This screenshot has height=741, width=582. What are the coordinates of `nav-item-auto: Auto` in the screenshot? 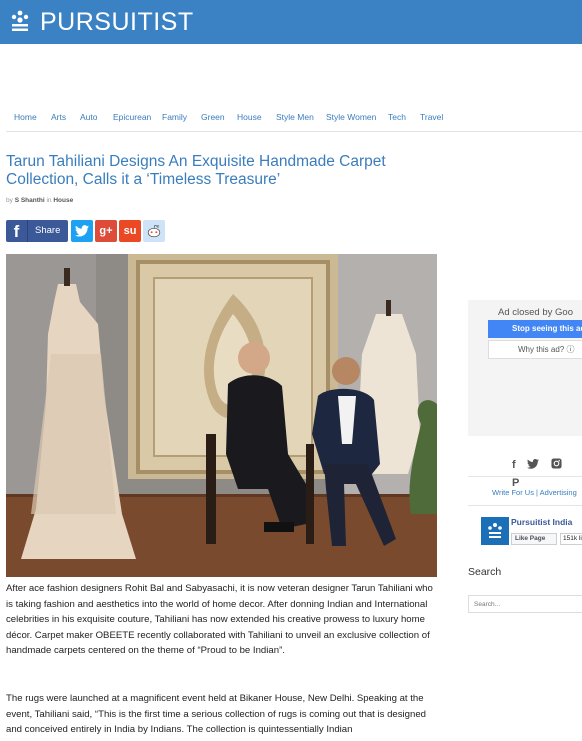 It's located at (89, 117).